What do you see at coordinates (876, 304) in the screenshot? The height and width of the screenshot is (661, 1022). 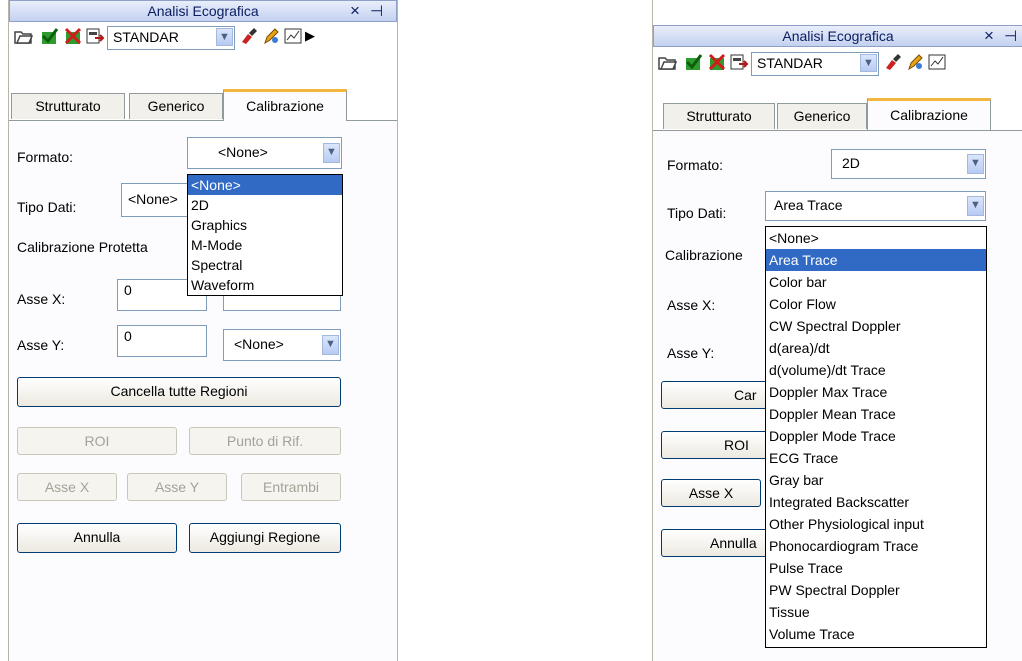 I see `dropdown-option: Color Flow` at bounding box center [876, 304].